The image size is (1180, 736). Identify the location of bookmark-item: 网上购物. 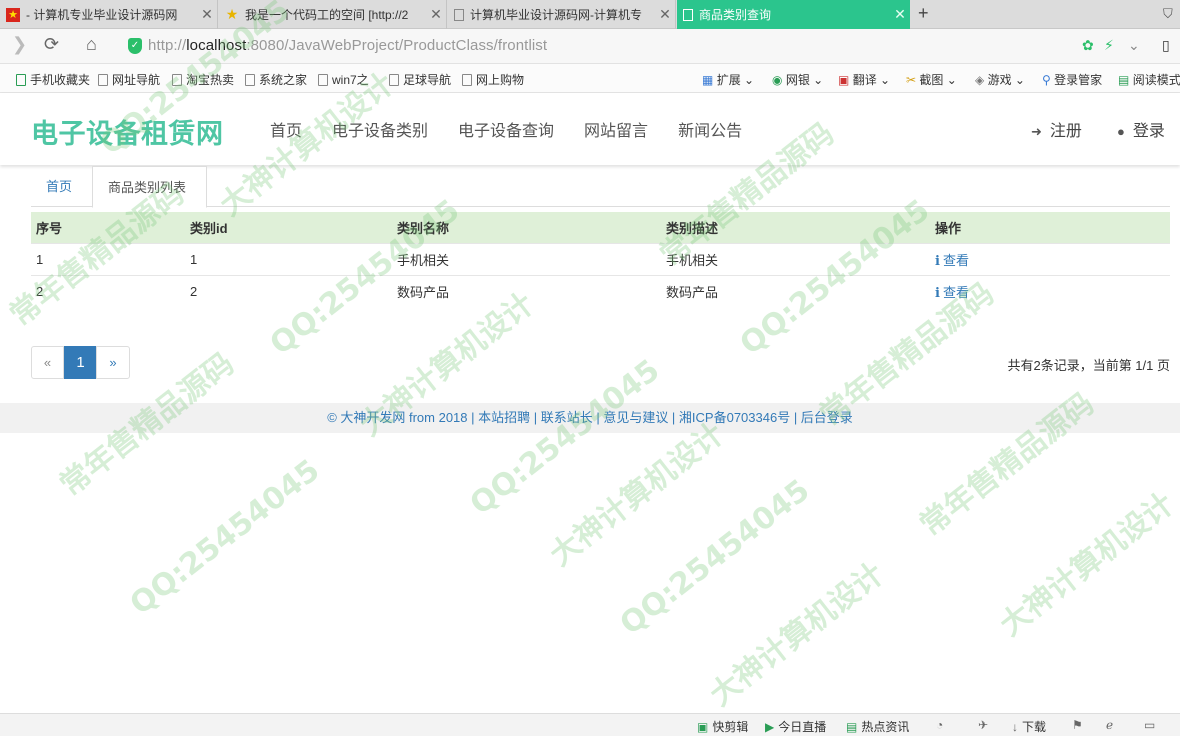
(493, 79).